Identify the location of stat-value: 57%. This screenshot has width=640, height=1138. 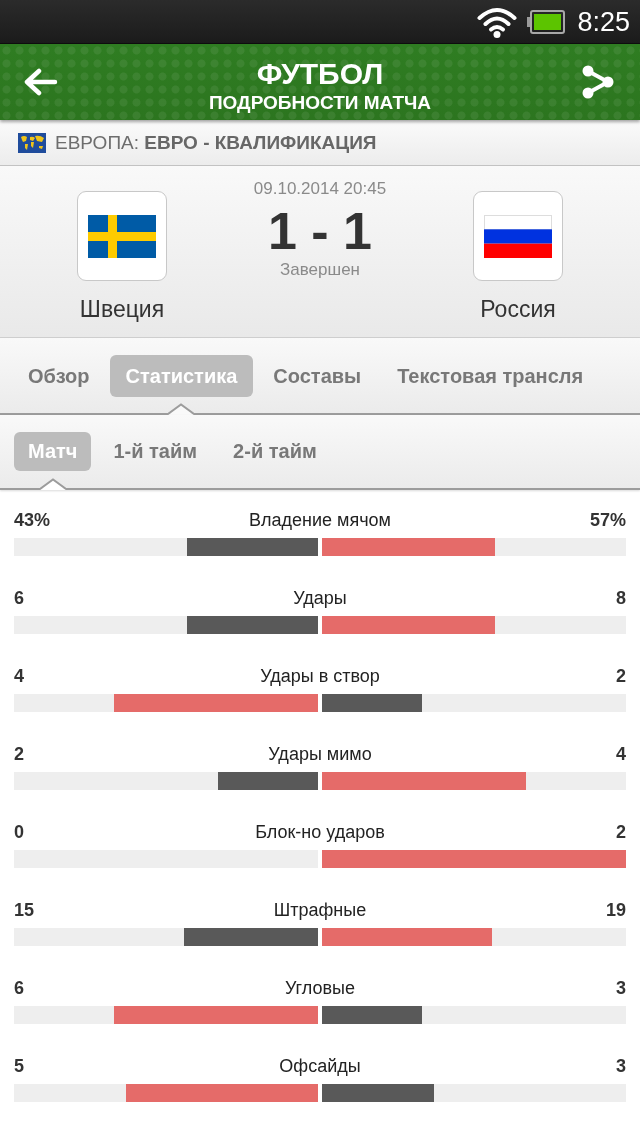
(607, 520).